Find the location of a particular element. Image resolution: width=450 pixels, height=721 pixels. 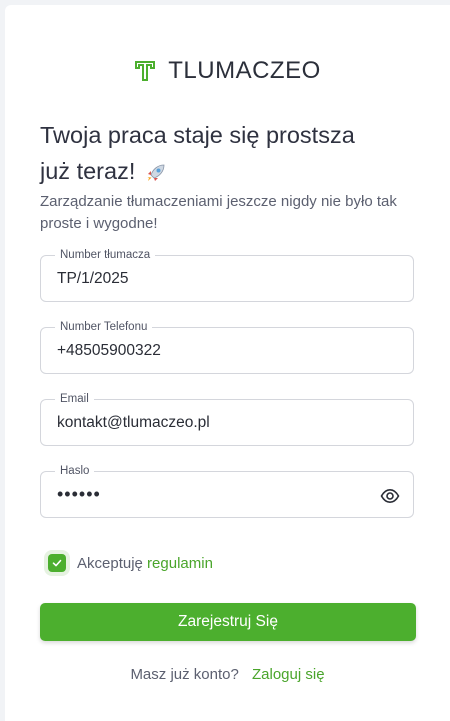

brand-name: TLUMACZEO is located at coordinates (244, 70).